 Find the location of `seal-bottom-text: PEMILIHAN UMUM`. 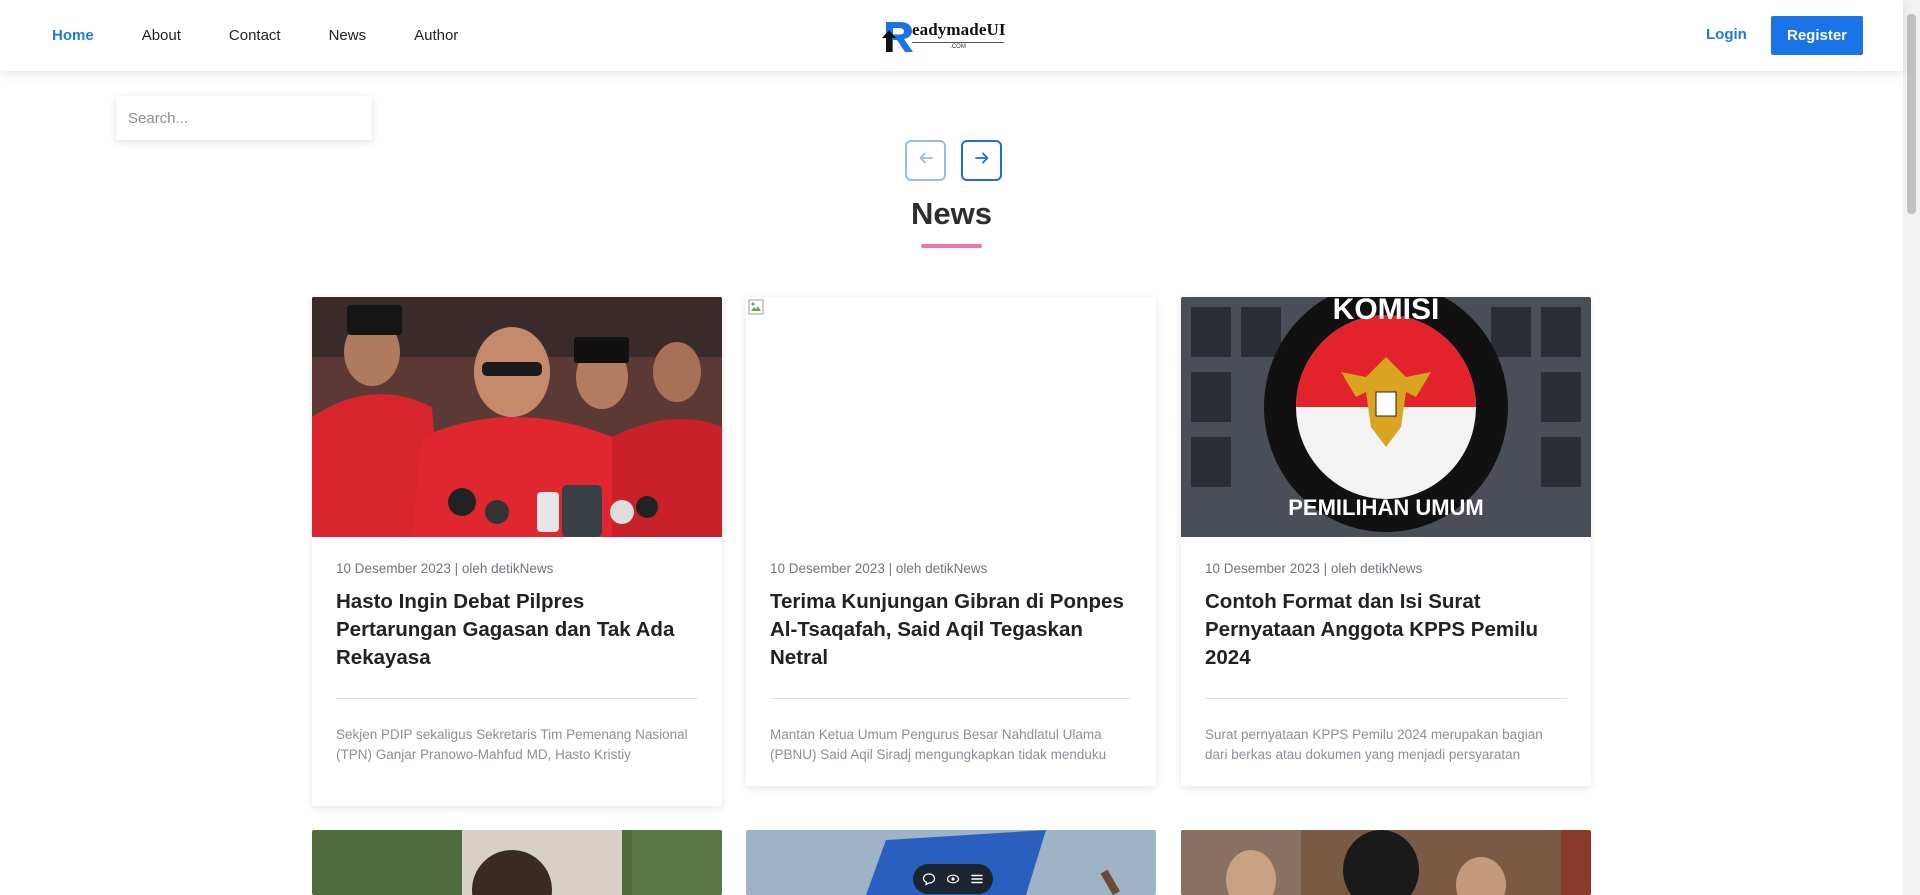

seal-bottom-text: PEMILIHAN UMUM is located at coordinates (1386, 507).